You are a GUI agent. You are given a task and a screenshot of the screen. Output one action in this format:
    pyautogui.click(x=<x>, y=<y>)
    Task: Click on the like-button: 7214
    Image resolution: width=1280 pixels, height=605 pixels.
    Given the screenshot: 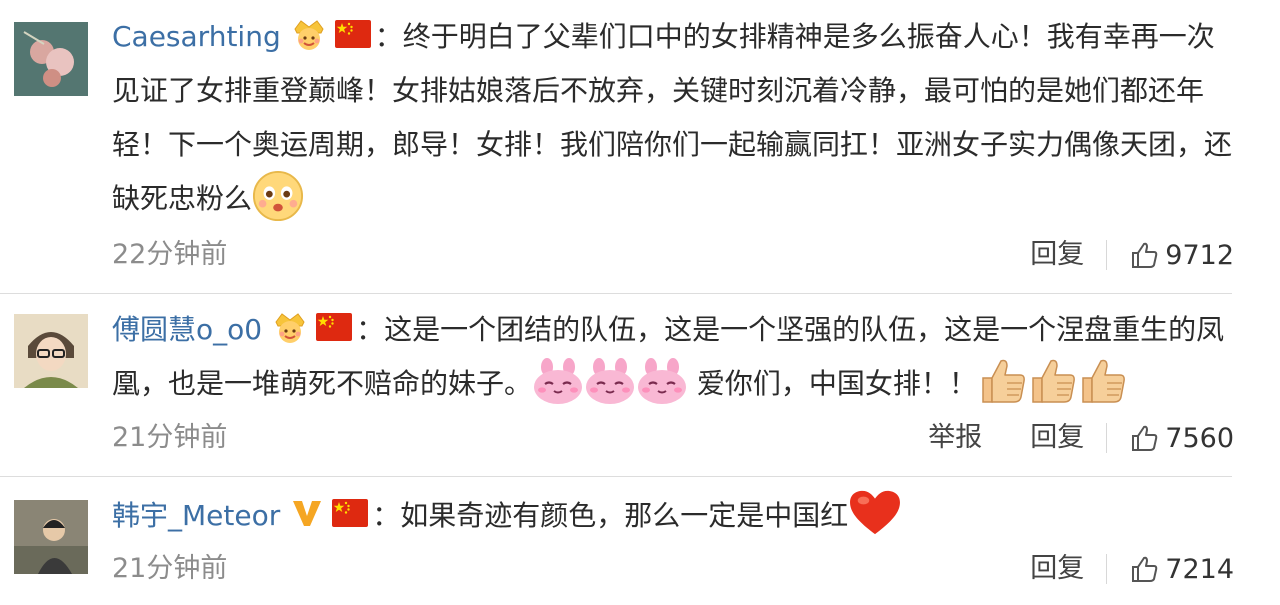 What is the action you would take?
    pyautogui.click(x=1181, y=569)
    